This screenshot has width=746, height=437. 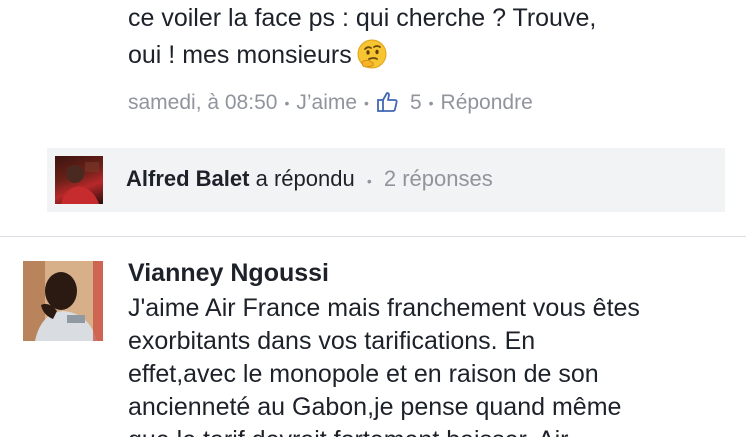 I want to click on comment-author-name: Vianney Ngoussi, so click(x=228, y=273).